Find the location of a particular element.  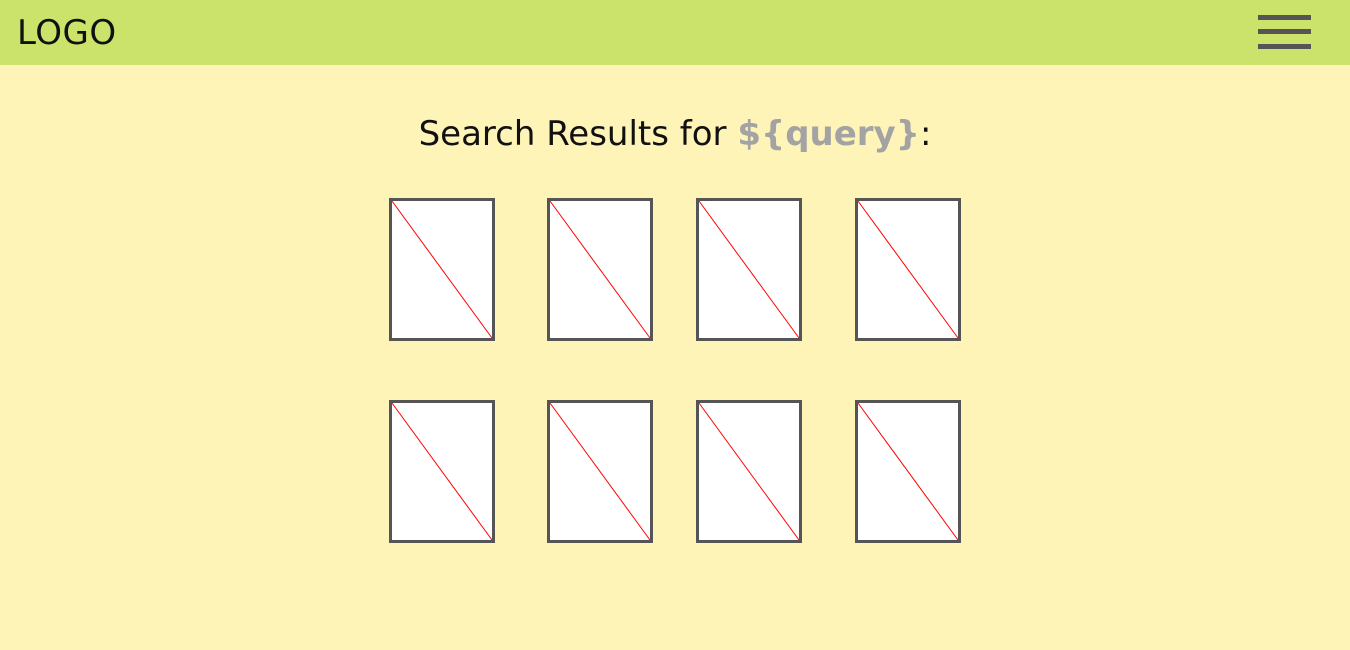

title-suffix: : is located at coordinates (925, 134).